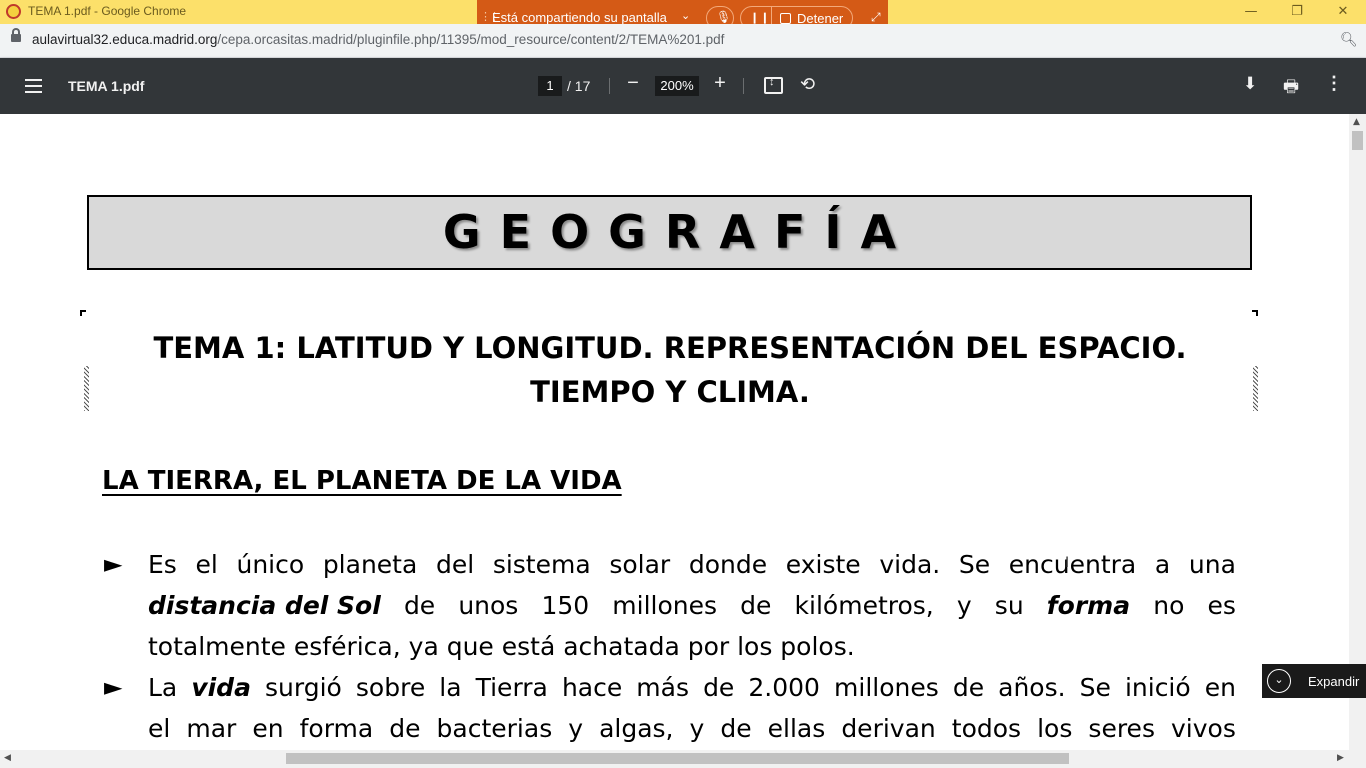 This screenshot has height=768, width=1366. Describe the element at coordinates (974, 564) in the screenshot. I see `word: Se` at that location.